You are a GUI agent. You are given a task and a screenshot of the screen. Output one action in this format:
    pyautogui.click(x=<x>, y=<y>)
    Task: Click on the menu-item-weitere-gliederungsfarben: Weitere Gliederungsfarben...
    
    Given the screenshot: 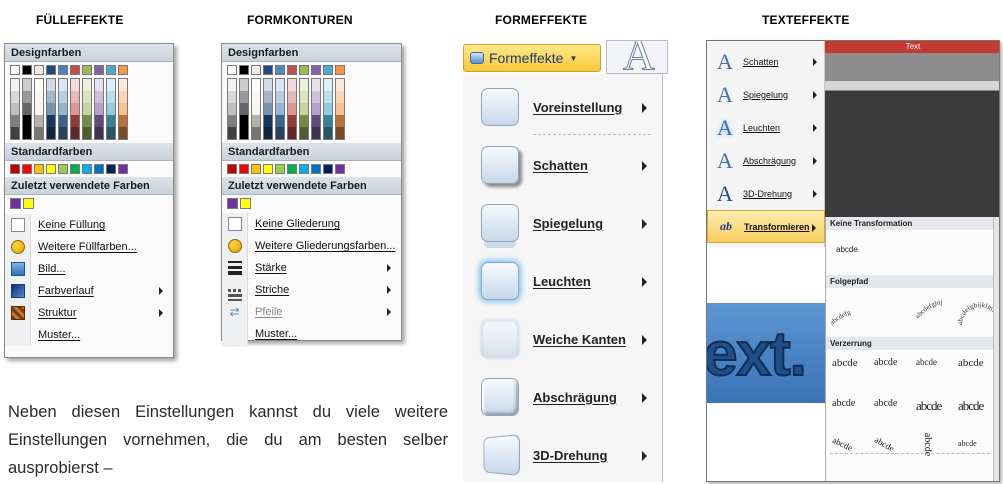 What is the action you would take?
    pyautogui.click(x=311, y=246)
    